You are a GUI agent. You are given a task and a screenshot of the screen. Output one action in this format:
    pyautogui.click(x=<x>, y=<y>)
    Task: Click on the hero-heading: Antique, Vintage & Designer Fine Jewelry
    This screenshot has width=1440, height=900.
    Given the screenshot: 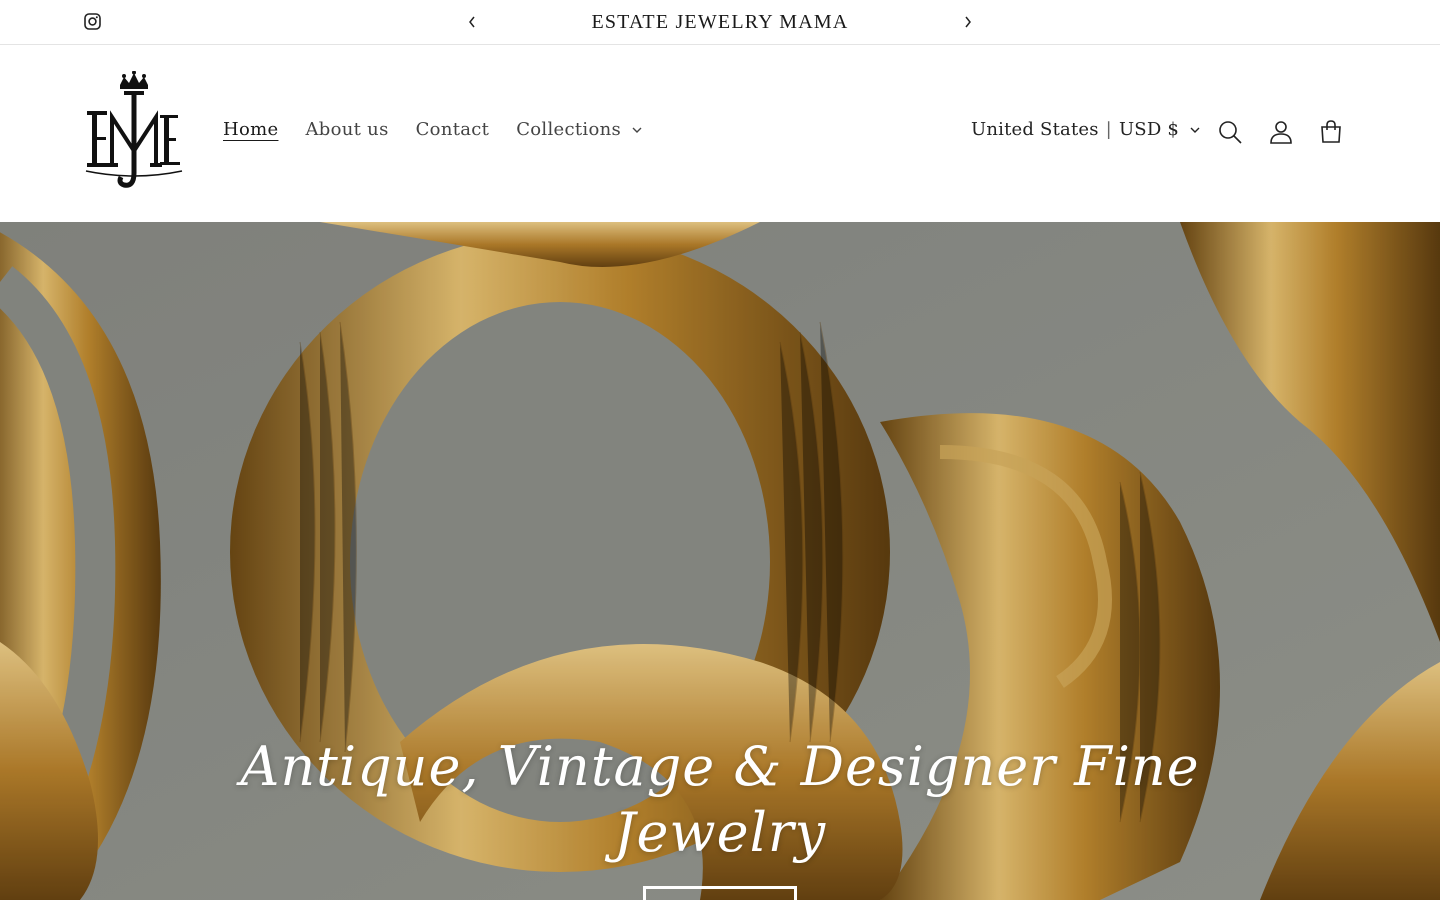 What is the action you would take?
    pyautogui.click(x=720, y=799)
    